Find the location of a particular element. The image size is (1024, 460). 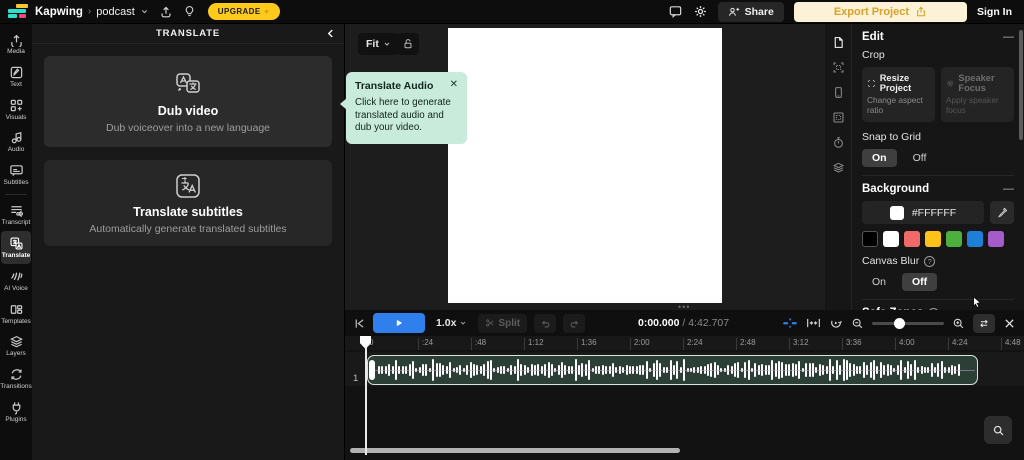

lock-canvas-button is located at coordinates (408, 44).